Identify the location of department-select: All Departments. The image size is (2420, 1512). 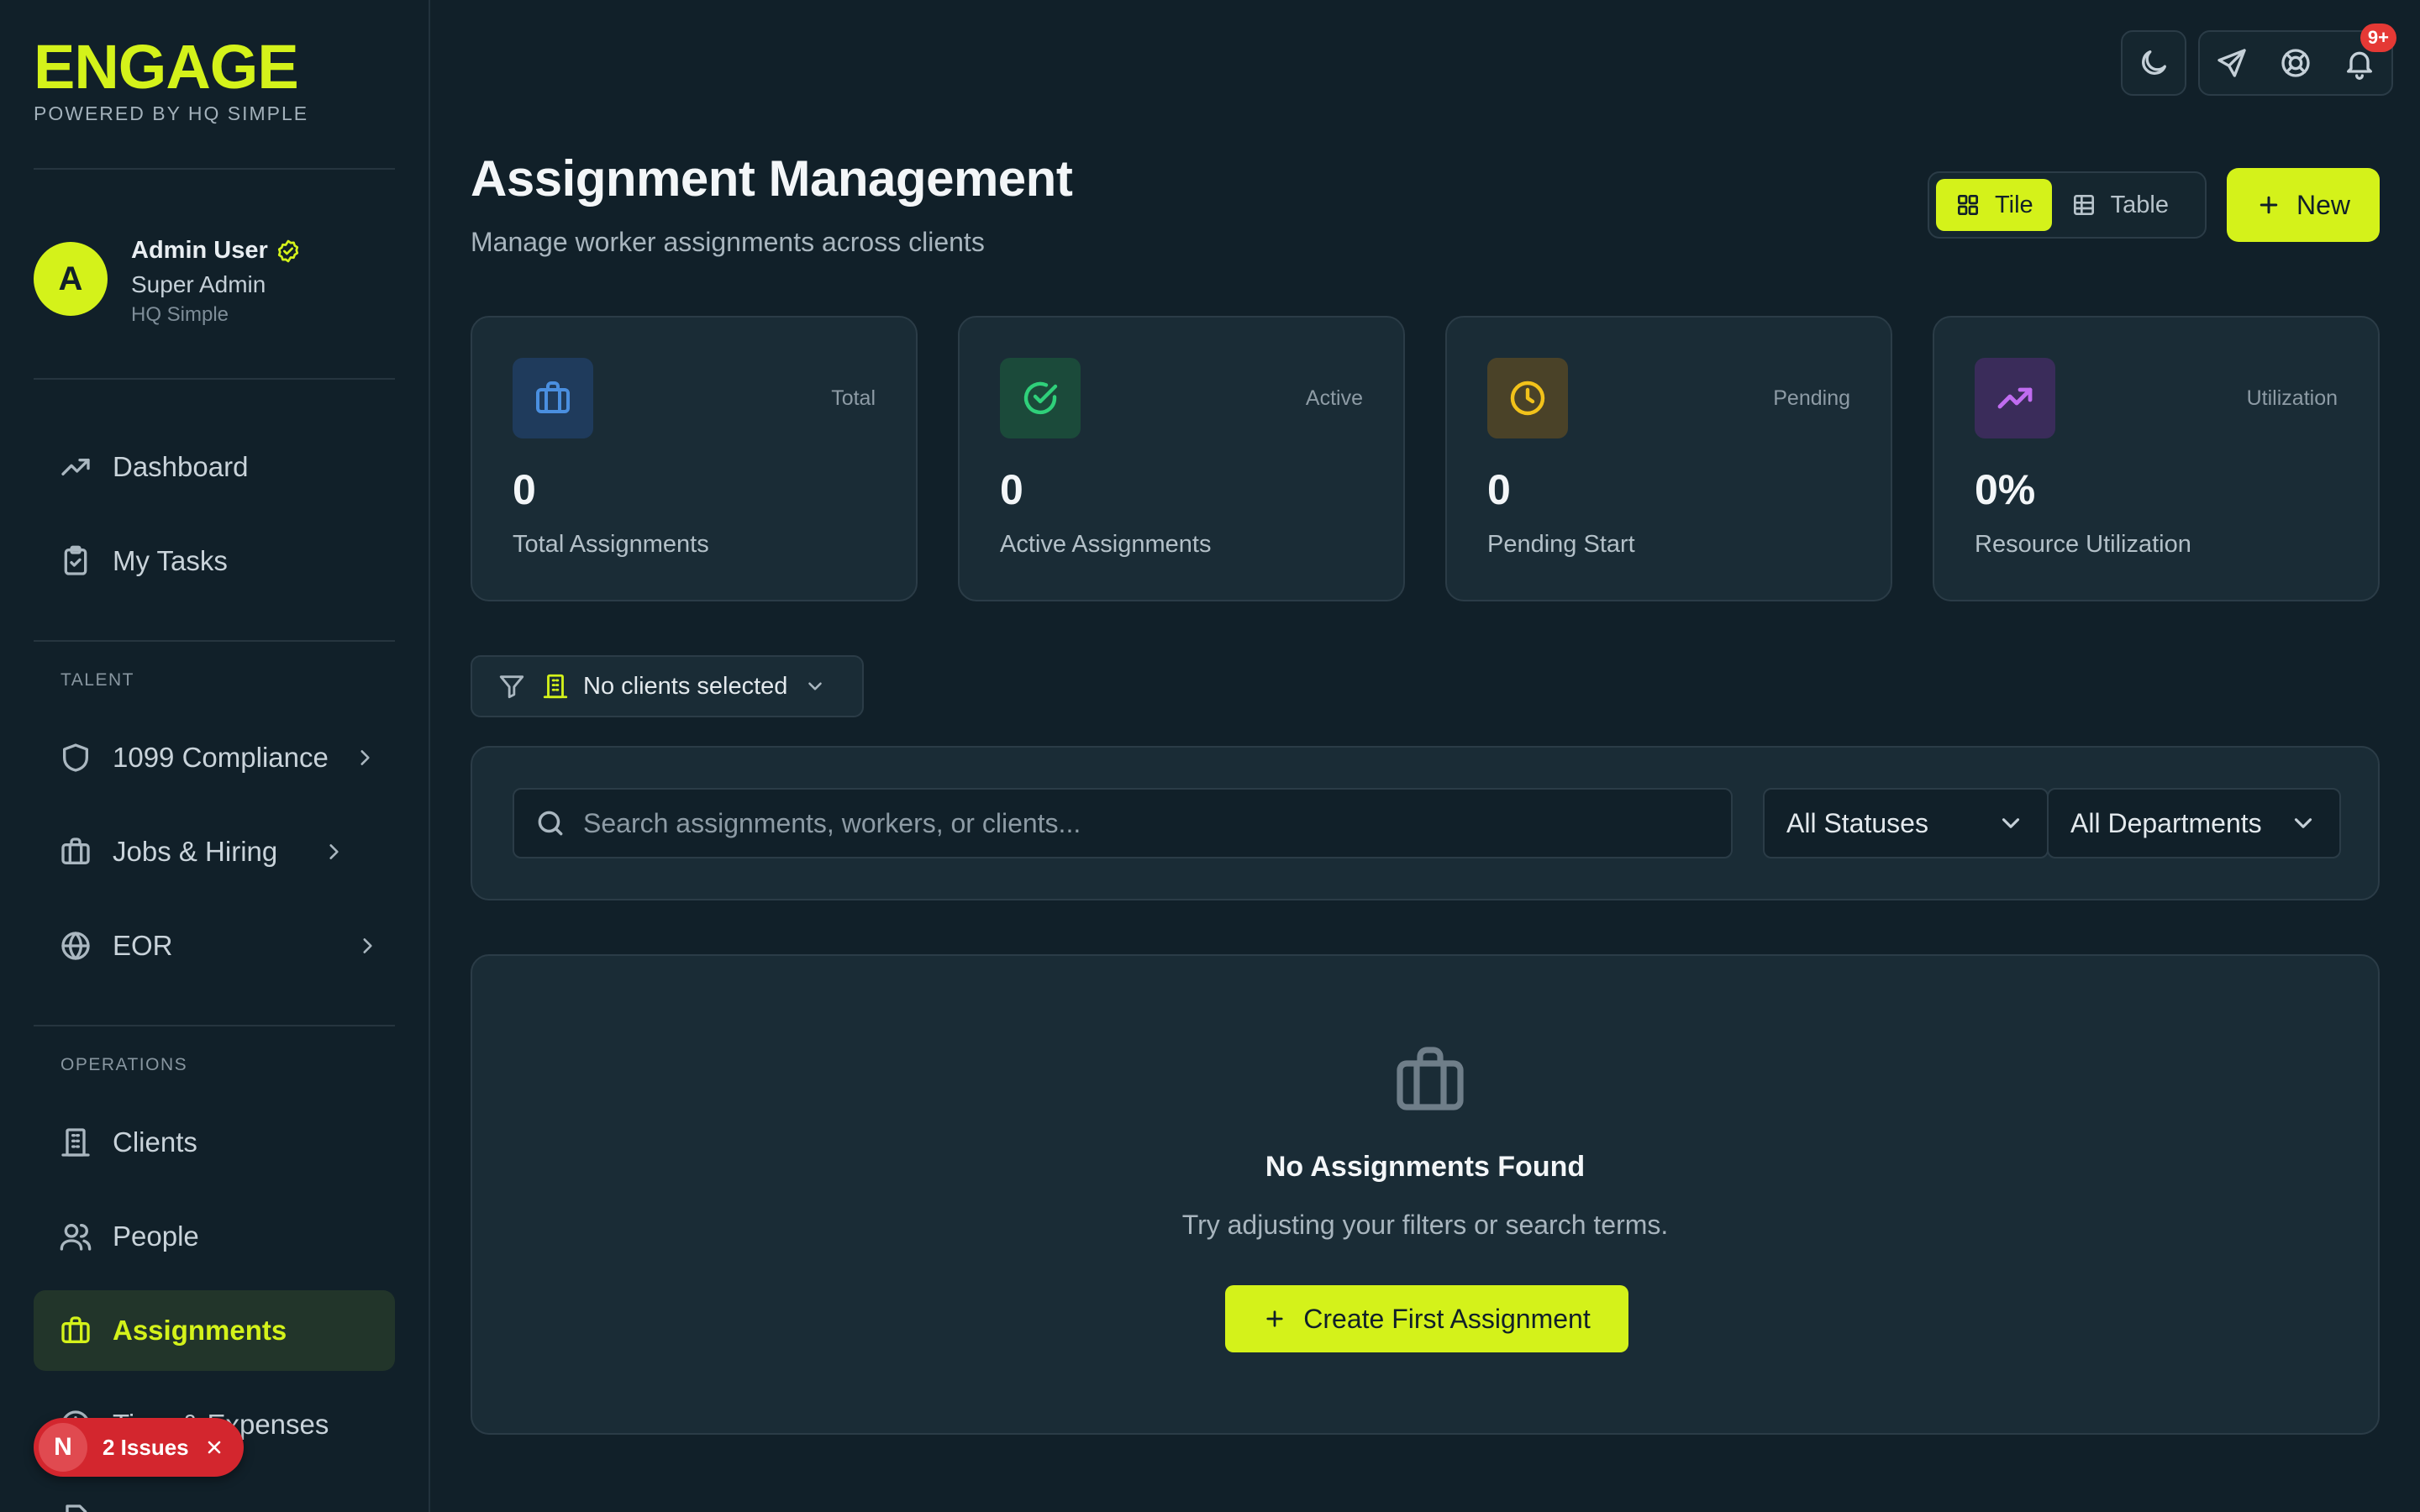
(2194, 823).